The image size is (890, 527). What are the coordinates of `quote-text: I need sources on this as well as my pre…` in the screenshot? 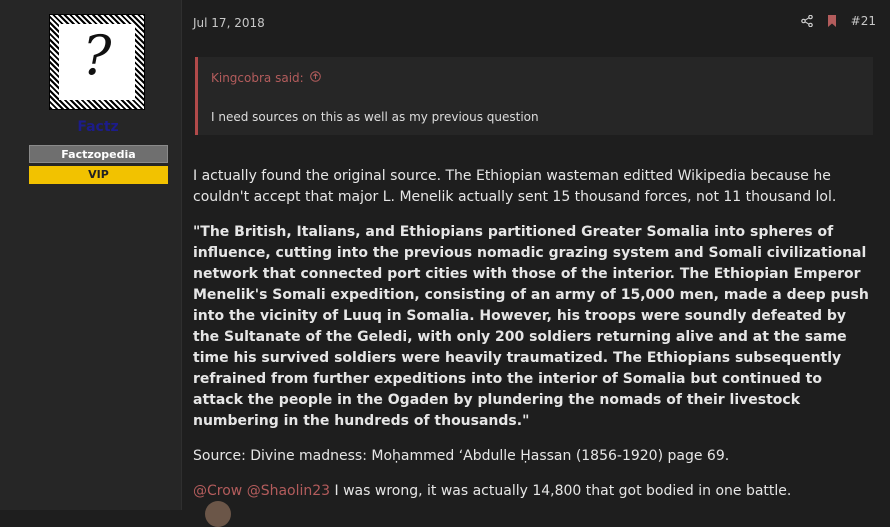 It's located at (375, 117).